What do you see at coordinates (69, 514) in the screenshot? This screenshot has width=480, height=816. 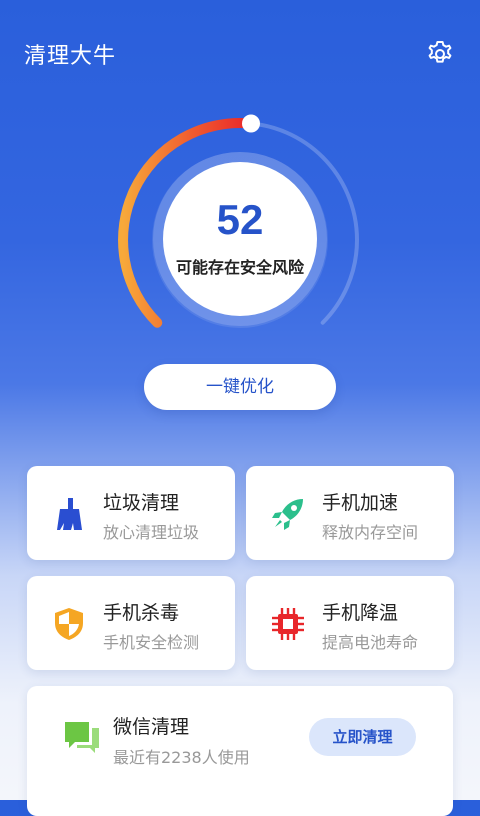 I see `broom-icon` at bounding box center [69, 514].